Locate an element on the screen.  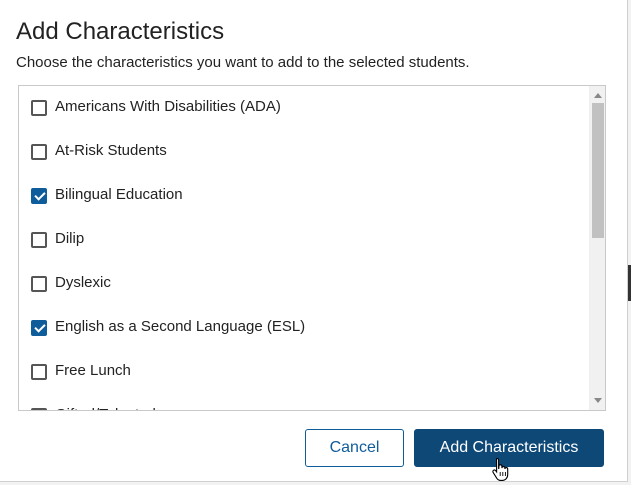
characteristic-label: Gifted/Talented is located at coordinates (105, 408).